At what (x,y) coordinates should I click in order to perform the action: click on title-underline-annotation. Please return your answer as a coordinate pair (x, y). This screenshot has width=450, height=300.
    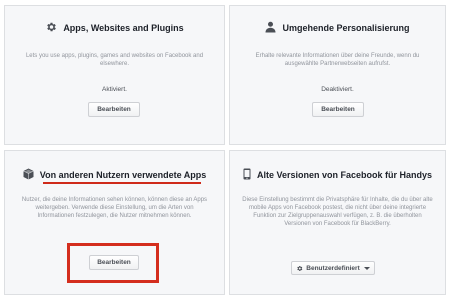
    Looking at the image, I should click on (122, 183).